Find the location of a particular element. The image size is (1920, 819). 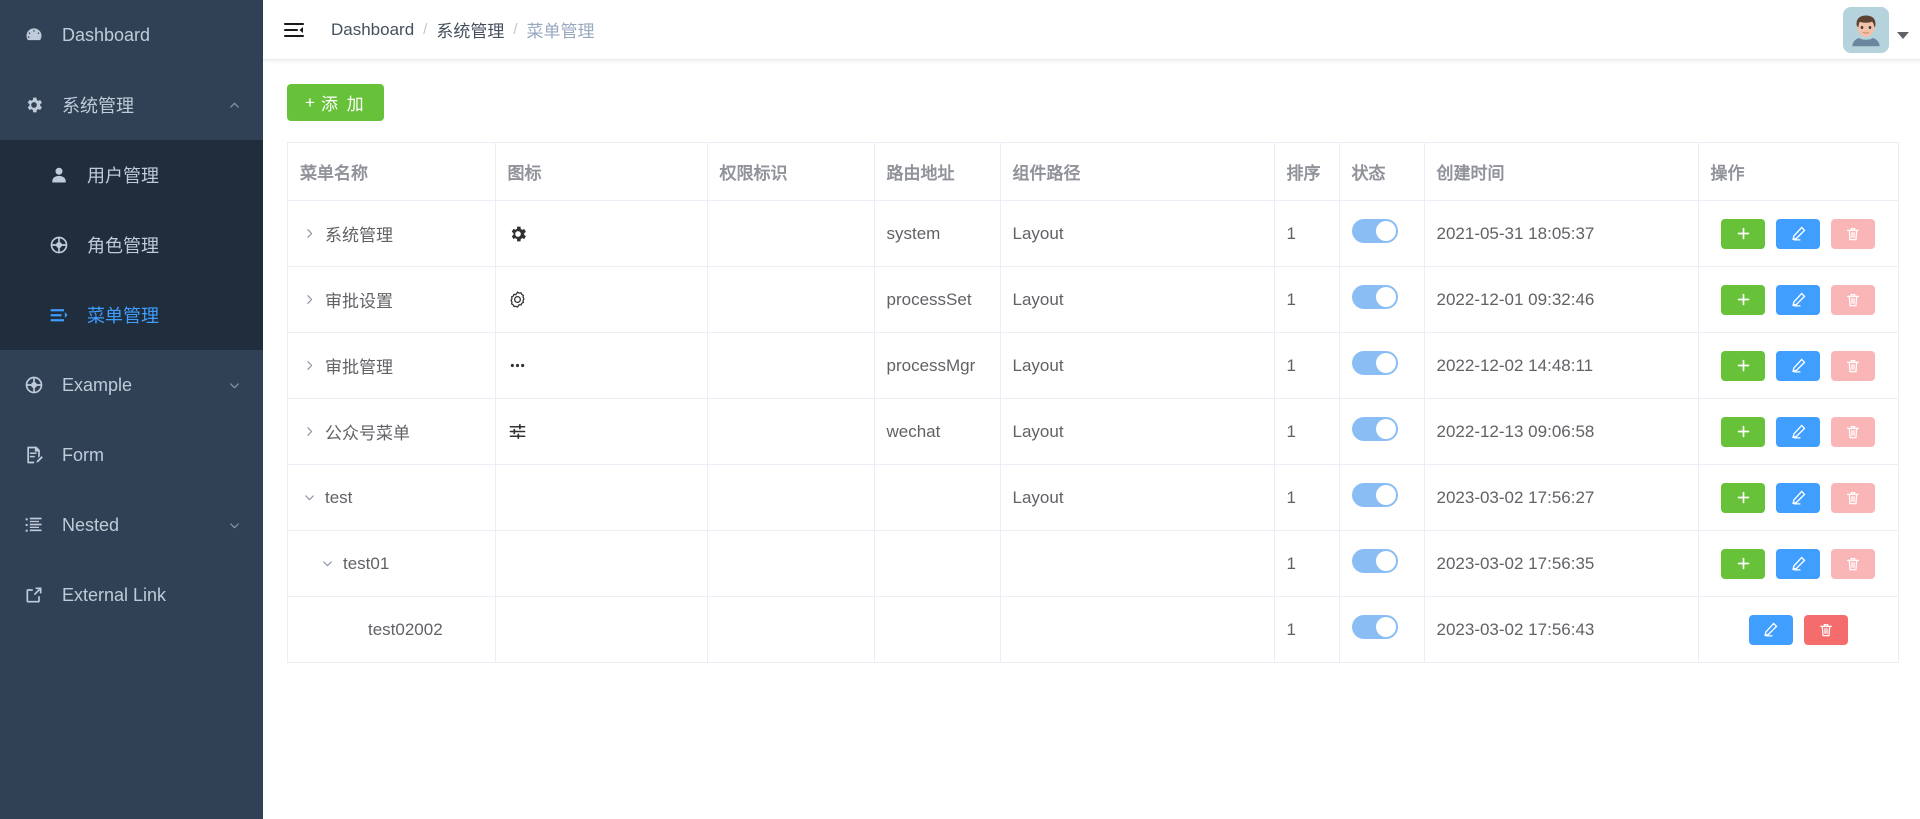

table-header: 菜单名称 图标 权限标识 路由地址 组件路径 排序 状态 创建时间 操作 is located at coordinates (1093, 172).